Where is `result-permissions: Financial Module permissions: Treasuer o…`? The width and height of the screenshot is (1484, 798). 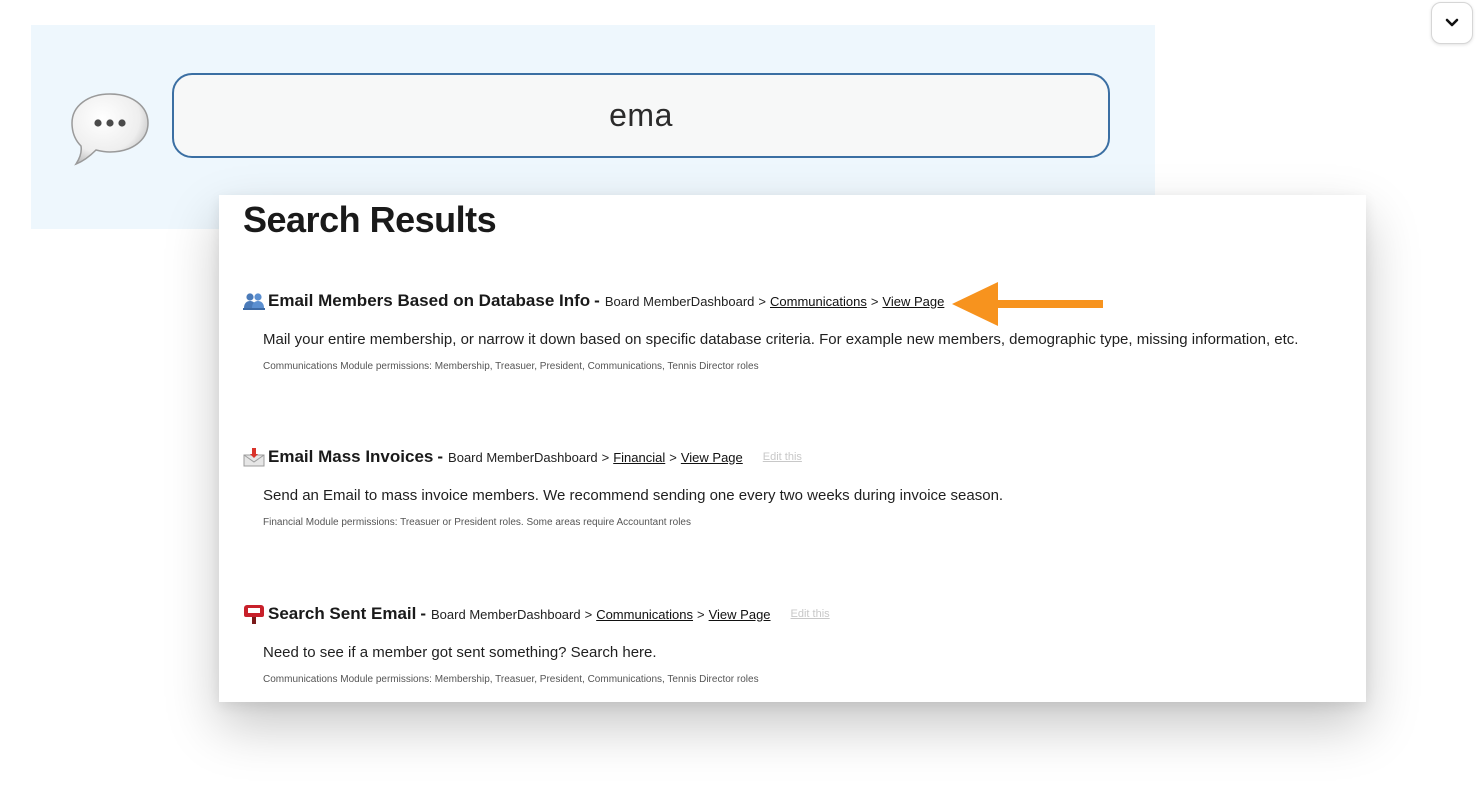
result-permissions: Financial Module permissions: Treasuer o… is located at coordinates (477, 522).